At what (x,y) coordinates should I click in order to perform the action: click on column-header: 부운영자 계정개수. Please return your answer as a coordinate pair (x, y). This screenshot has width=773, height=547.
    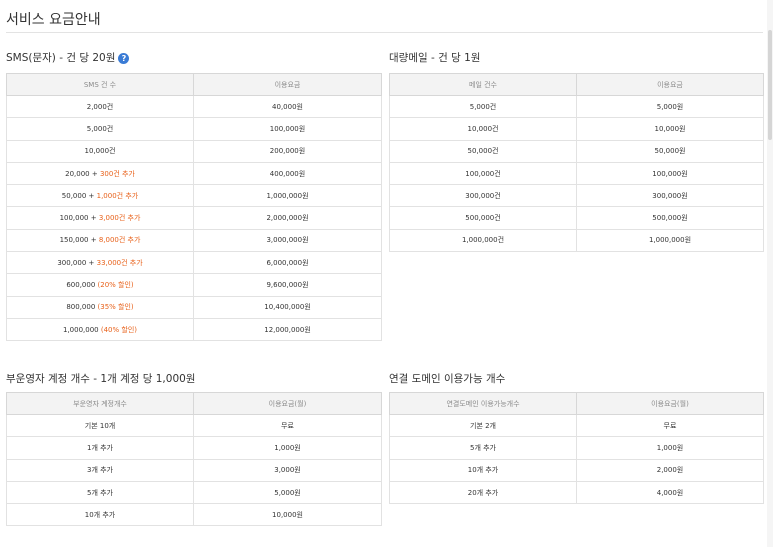
    Looking at the image, I should click on (100, 403).